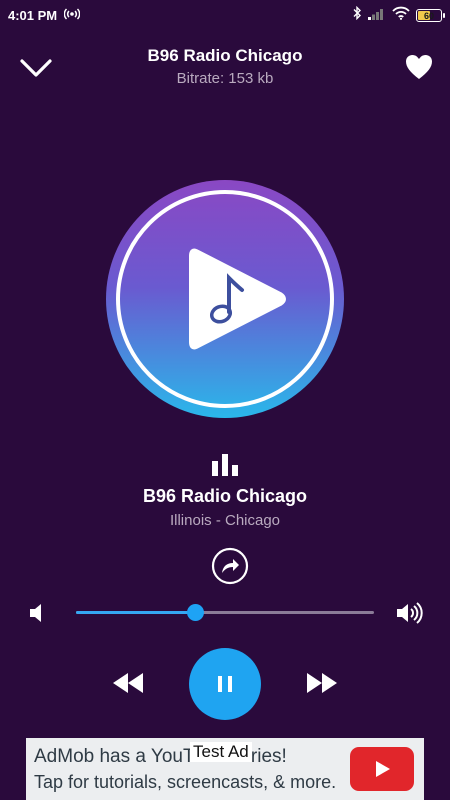  What do you see at coordinates (38, 613) in the screenshot?
I see `volume-low-icon` at bounding box center [38, 613].